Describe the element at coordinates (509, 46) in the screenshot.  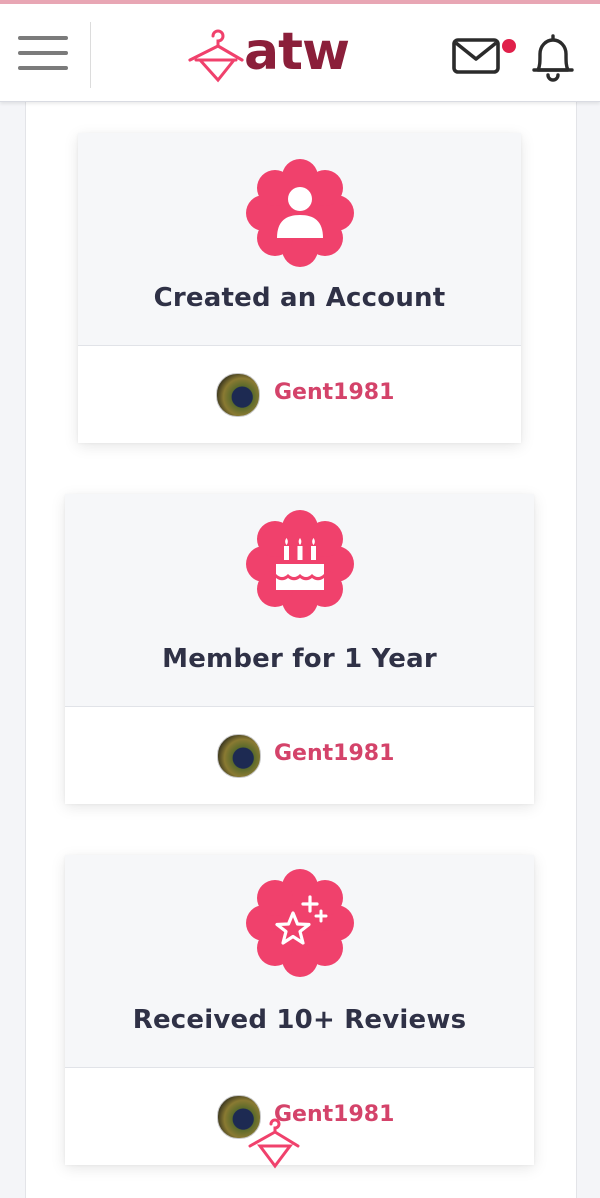
I see `notification-dot` at that location.